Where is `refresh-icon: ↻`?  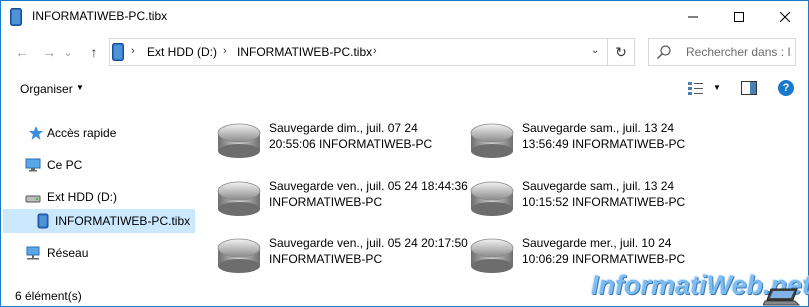 refresh-icon: ↻ is located at coordinates (621, 51).